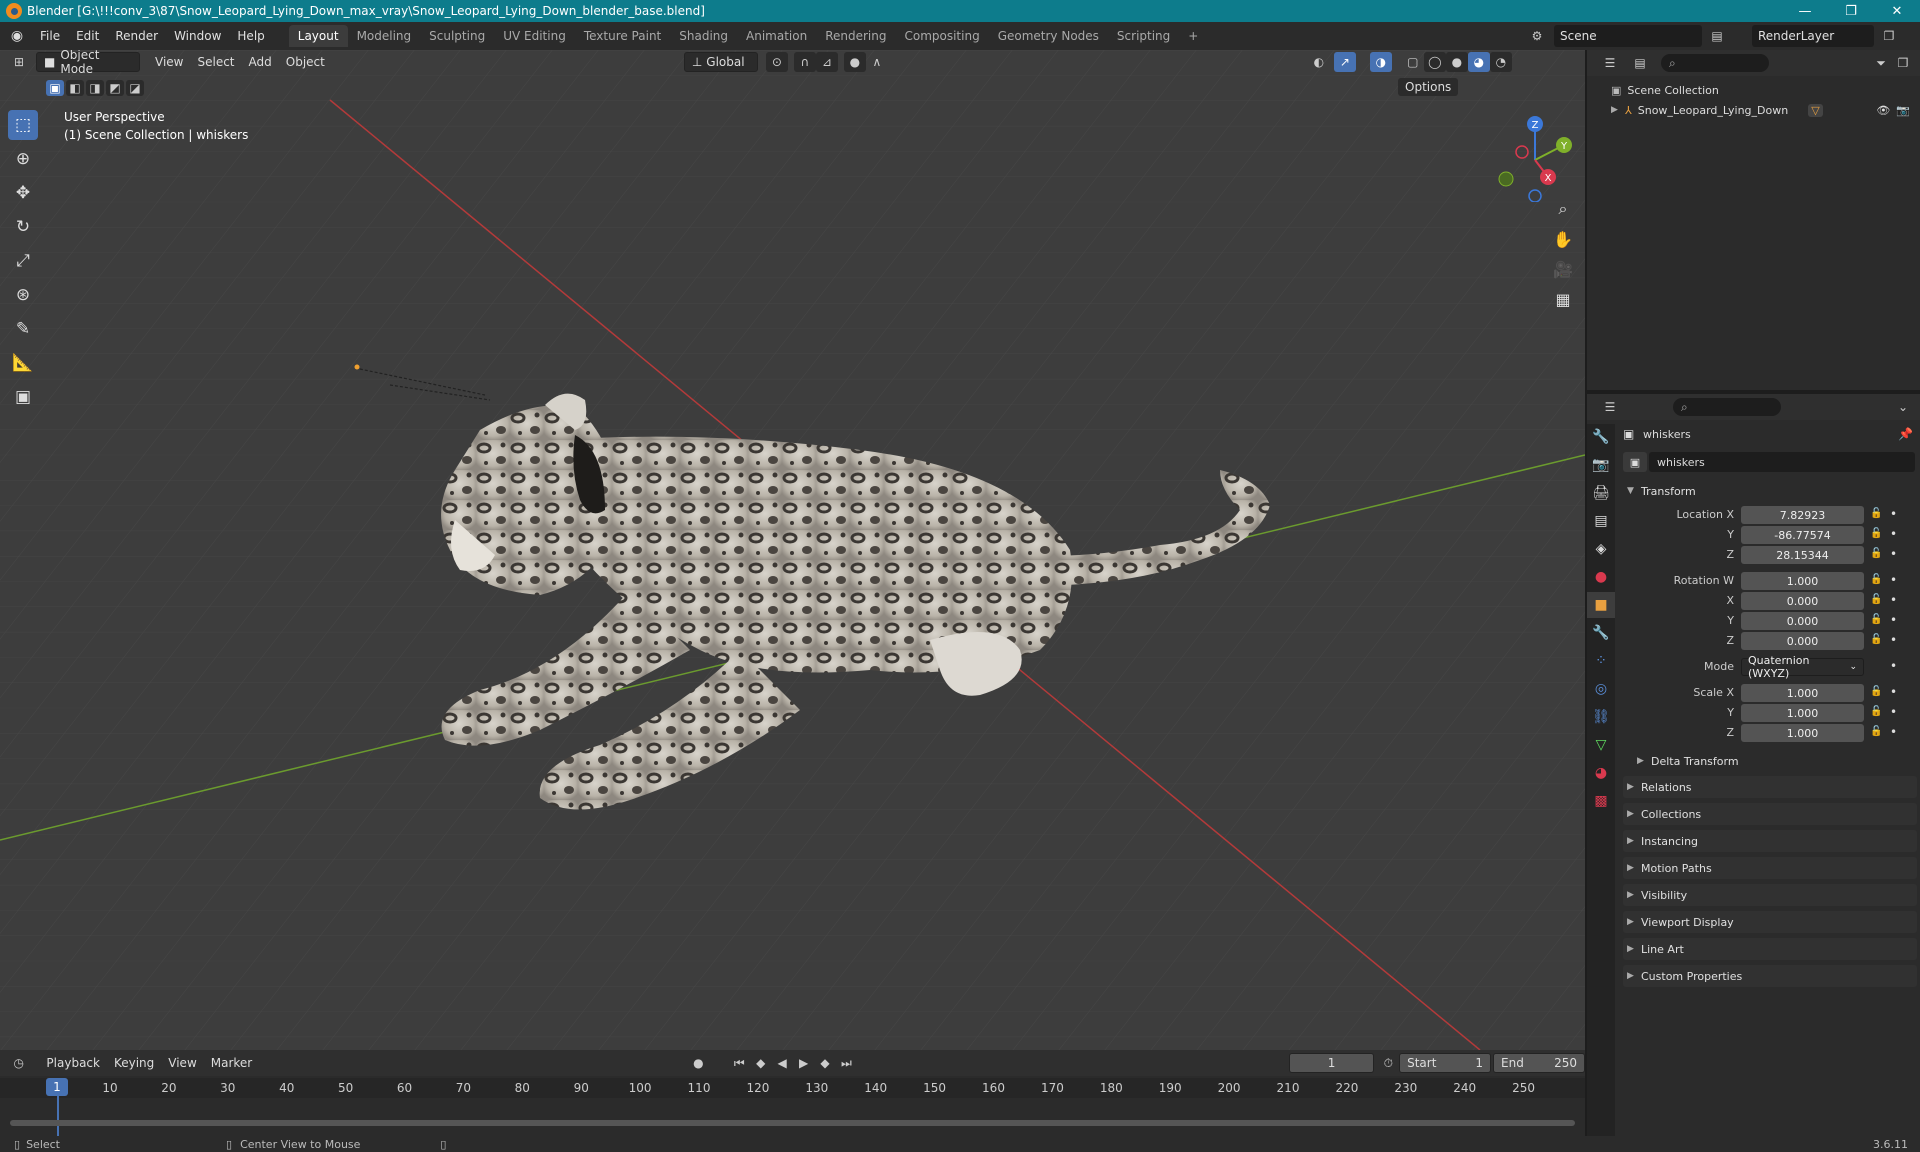 This screenshot has height=1152, width=1920. I want to click on expand-arrow-icon: ▶, so click(1618, 110).